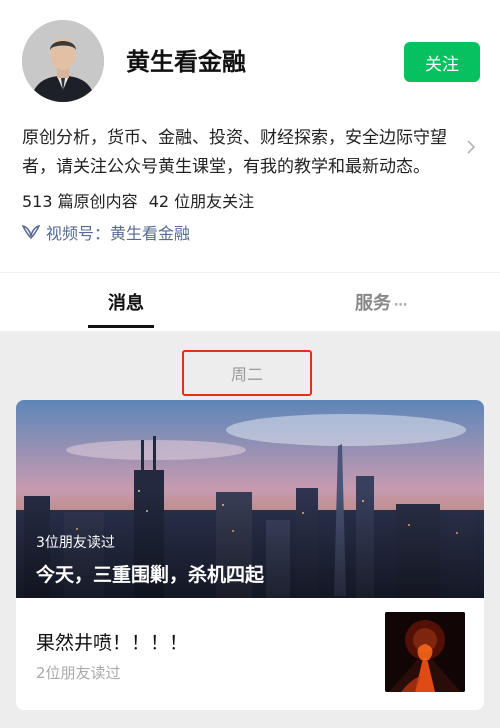 The width and height of the screenshot is (500, 728). I want to click on friends-following: 42 位朋友关注, so click(201, 201).